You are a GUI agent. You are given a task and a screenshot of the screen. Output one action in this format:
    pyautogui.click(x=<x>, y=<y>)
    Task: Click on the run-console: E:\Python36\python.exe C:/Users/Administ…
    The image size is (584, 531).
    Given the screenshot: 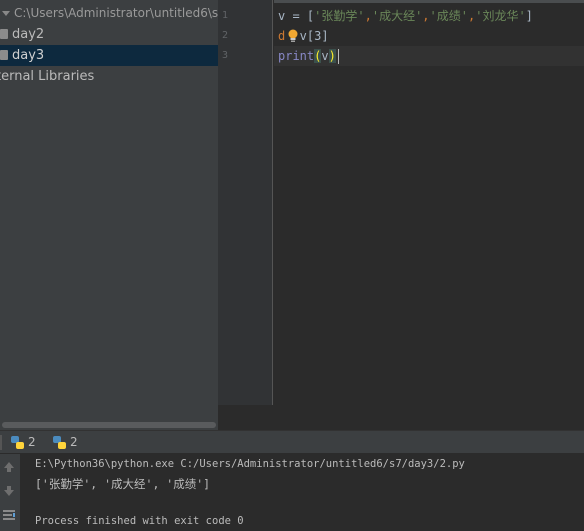 What is the action you would take?
    pyautogui.click(x=302, y=492)
    